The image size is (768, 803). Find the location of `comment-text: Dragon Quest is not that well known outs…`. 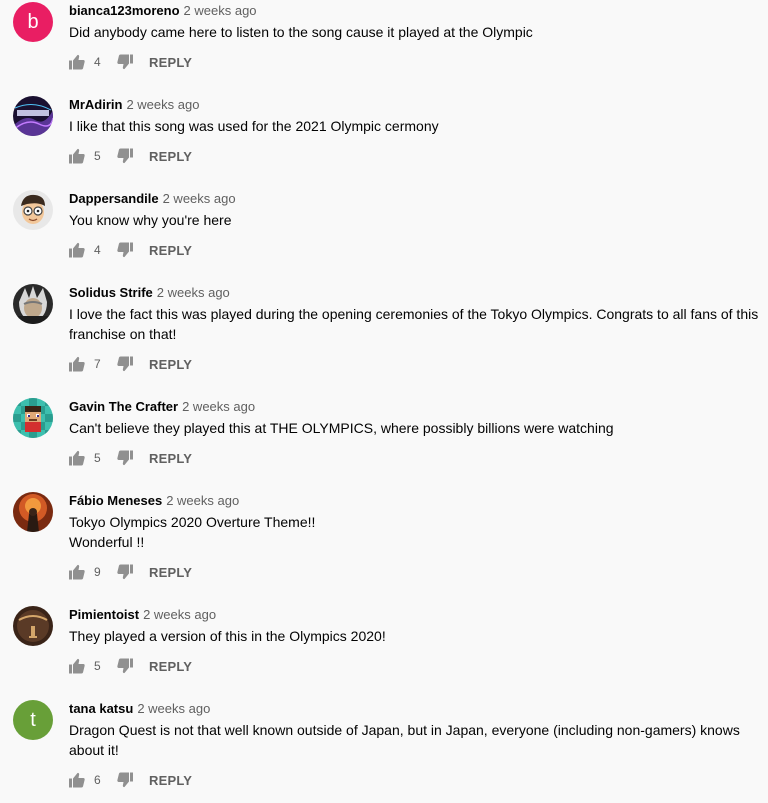

comment-text: Dragon Quest is not that well known outs… is located at coordinates (404, 740).